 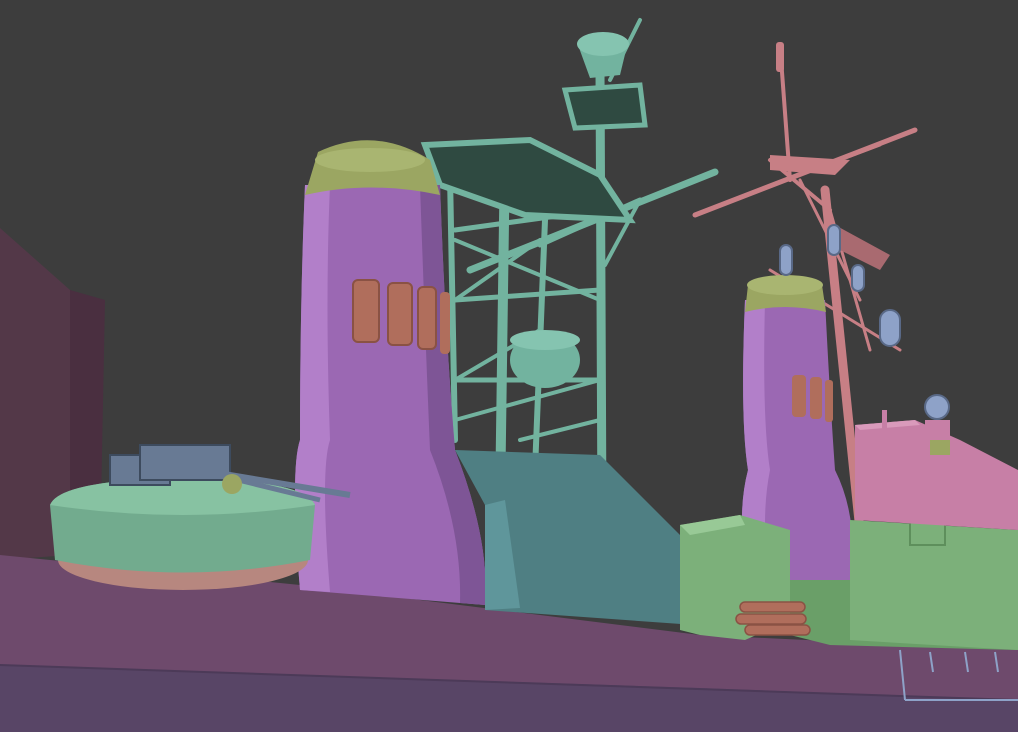 I want to click on life-raft-canisters-icon, so click(x=773, y=618).